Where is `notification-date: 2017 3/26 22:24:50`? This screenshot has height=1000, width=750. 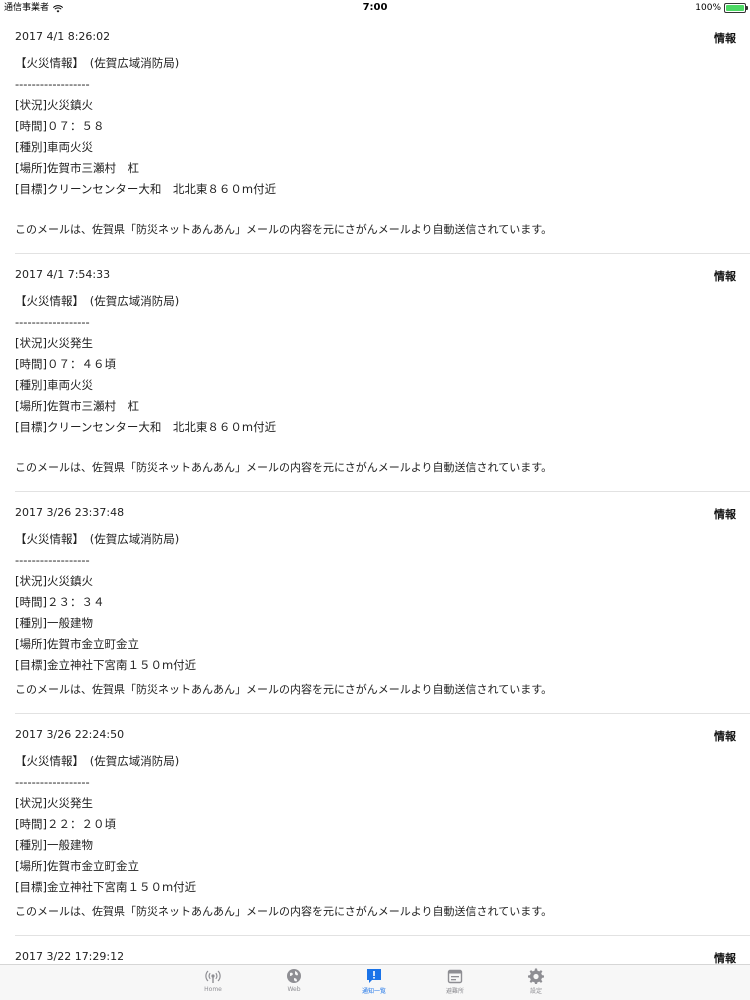 notification-date: 2017 3/26 22:24:50 is located at coordinates (70, 734).